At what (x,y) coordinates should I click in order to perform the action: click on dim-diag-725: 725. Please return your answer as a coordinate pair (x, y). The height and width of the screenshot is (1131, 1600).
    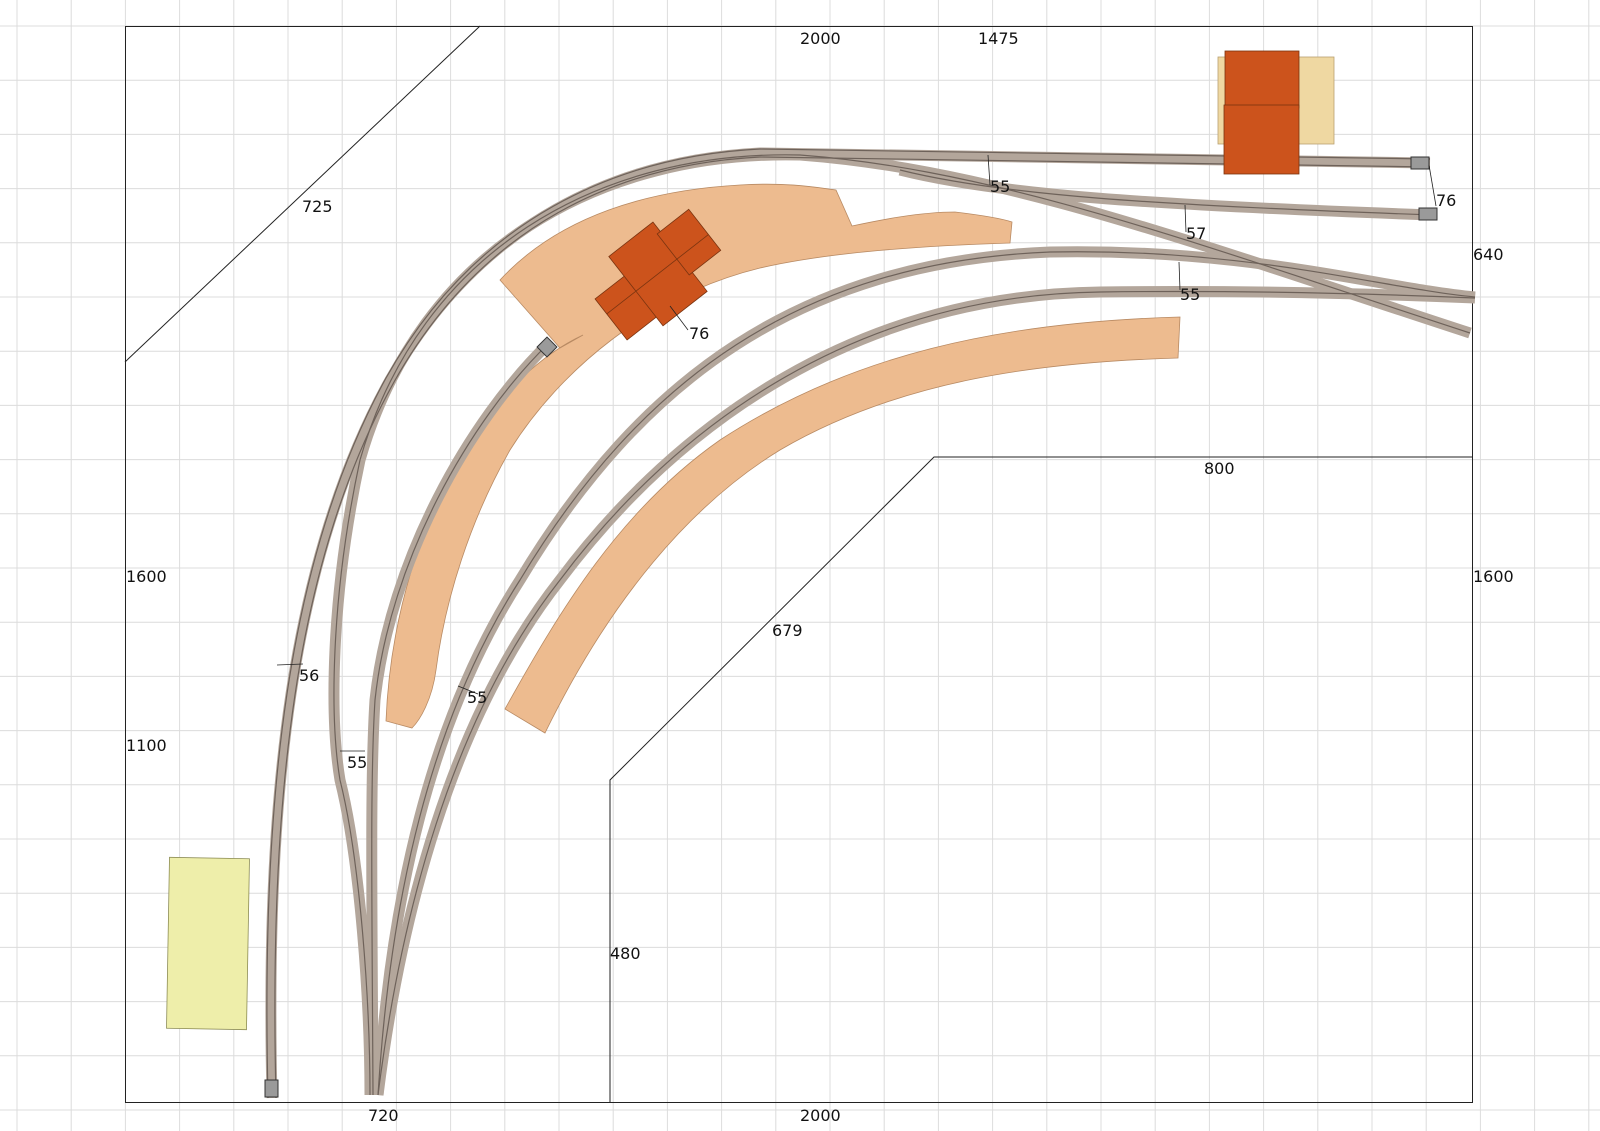
    Looking at the image, I should click on (317, 206).